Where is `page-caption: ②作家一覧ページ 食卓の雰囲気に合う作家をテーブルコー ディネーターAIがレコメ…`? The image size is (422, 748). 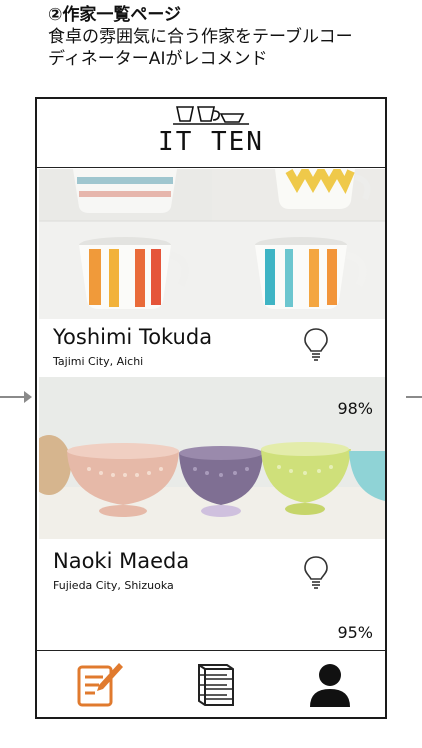
page-caption: ②作家一覧ページ 食卓の雰囲気に合う作家をテーブルコー ディネーターAIがレコメ… is located at coordinates (233, 37).